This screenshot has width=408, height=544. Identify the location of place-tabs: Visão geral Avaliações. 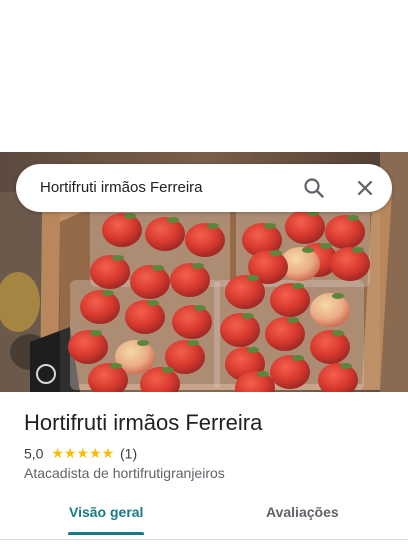
(204, 516).